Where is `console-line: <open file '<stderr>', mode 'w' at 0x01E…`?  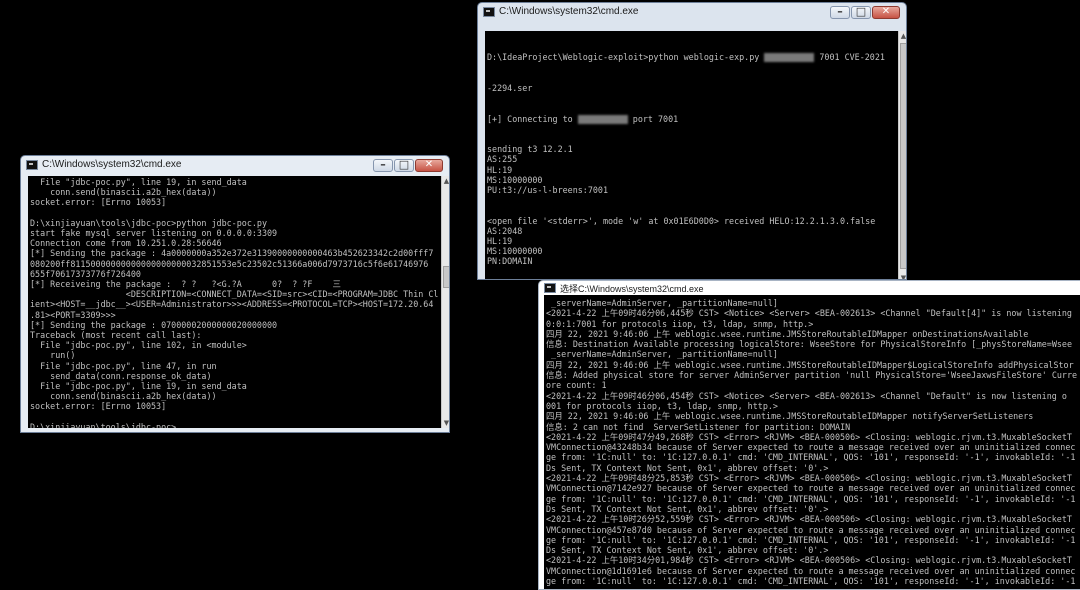 console-line: <open file '<stderr>', mode 'w' at 0x01E… is located at coordinates (681, 220).